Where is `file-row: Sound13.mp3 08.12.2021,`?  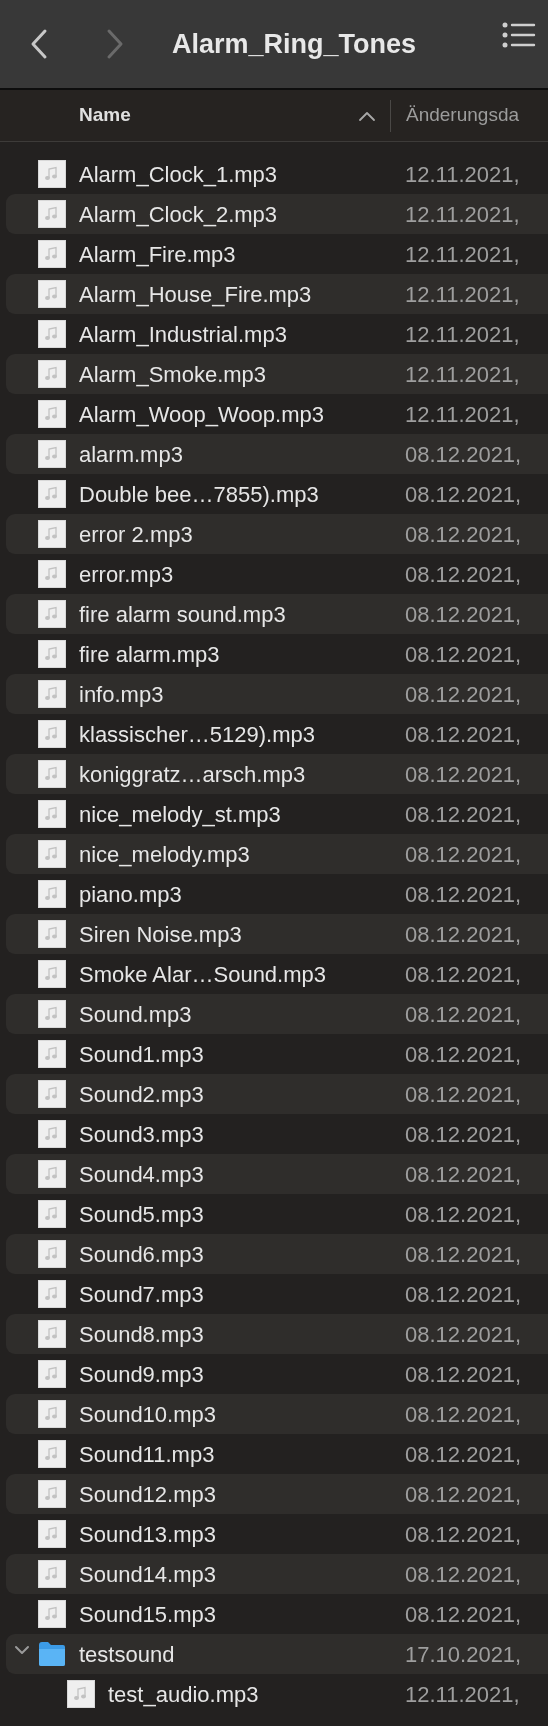 file-row: Sound13.mp3 08.12.2021, is located at coordinates (277, 1534).